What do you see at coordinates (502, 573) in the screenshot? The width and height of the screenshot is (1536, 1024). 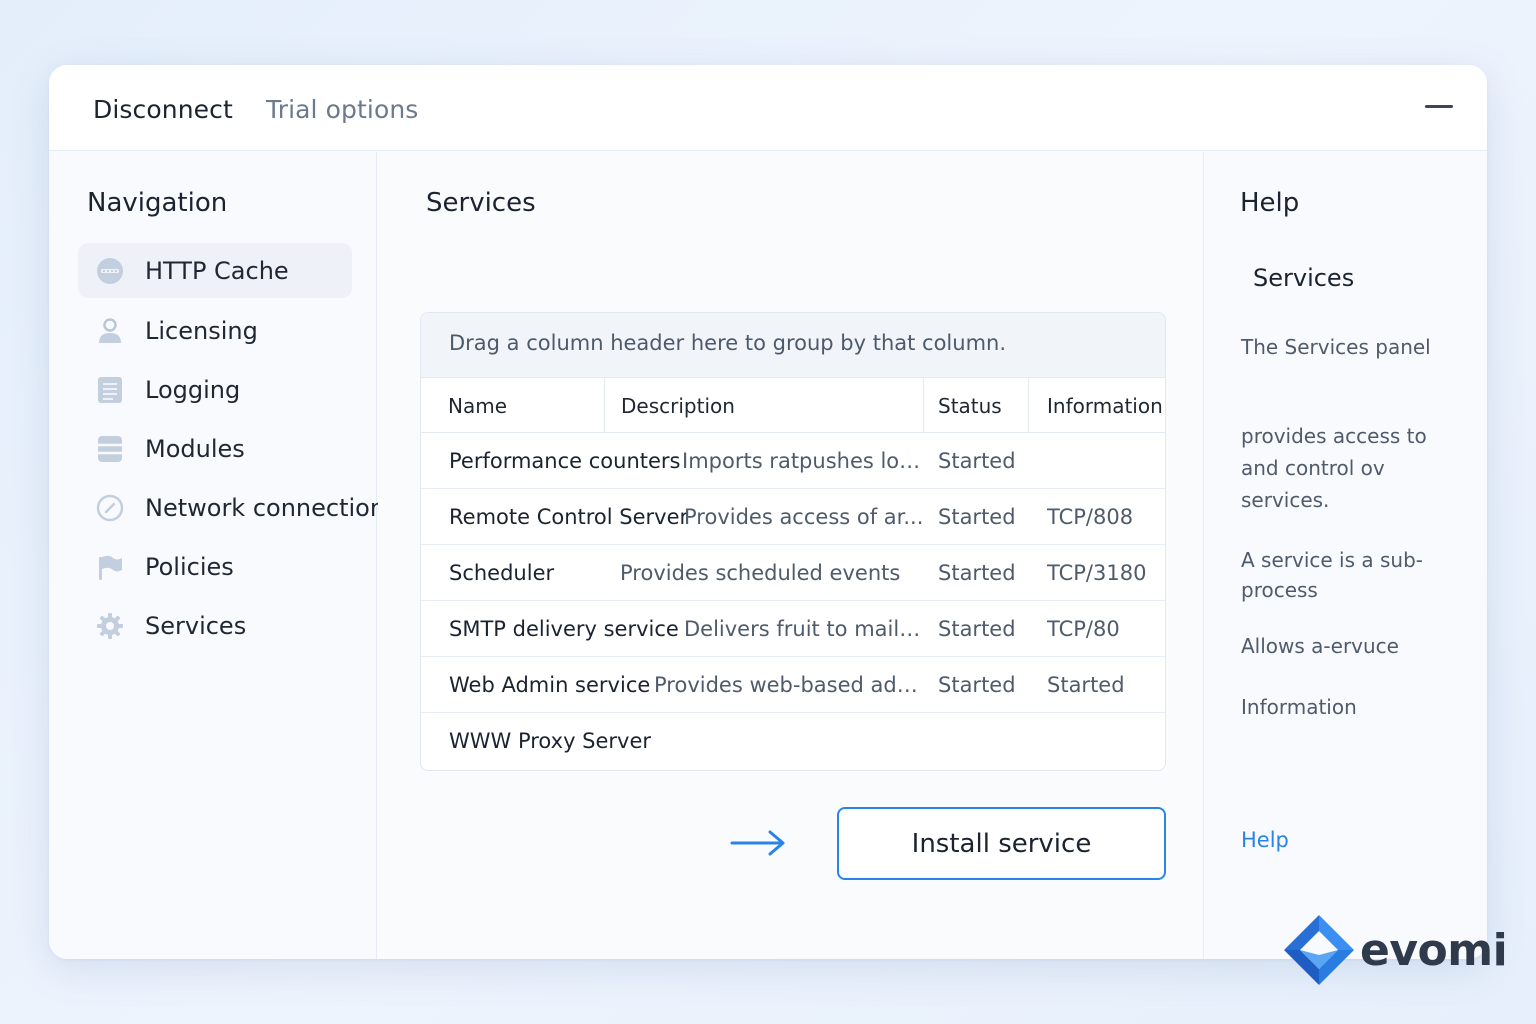 I see `cell-name: Scheduler` at bounding box center [502, 573].